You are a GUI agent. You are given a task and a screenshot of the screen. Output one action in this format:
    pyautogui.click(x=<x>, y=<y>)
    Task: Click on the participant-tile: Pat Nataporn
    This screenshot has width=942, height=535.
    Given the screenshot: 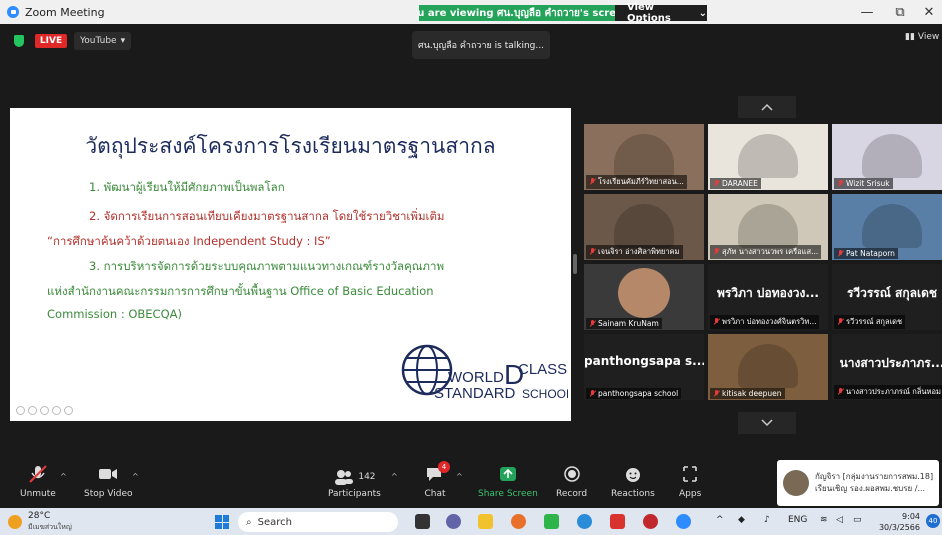 What is the action you would take?
    pyautogui.click(x=887, y=227)
    